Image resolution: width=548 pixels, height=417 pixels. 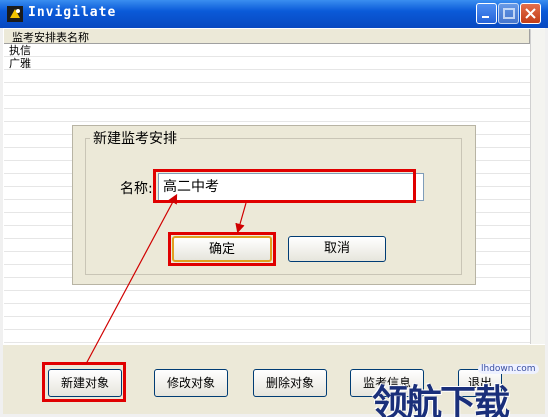 I want to click on minimize-icon, so click(x=485, y=17).